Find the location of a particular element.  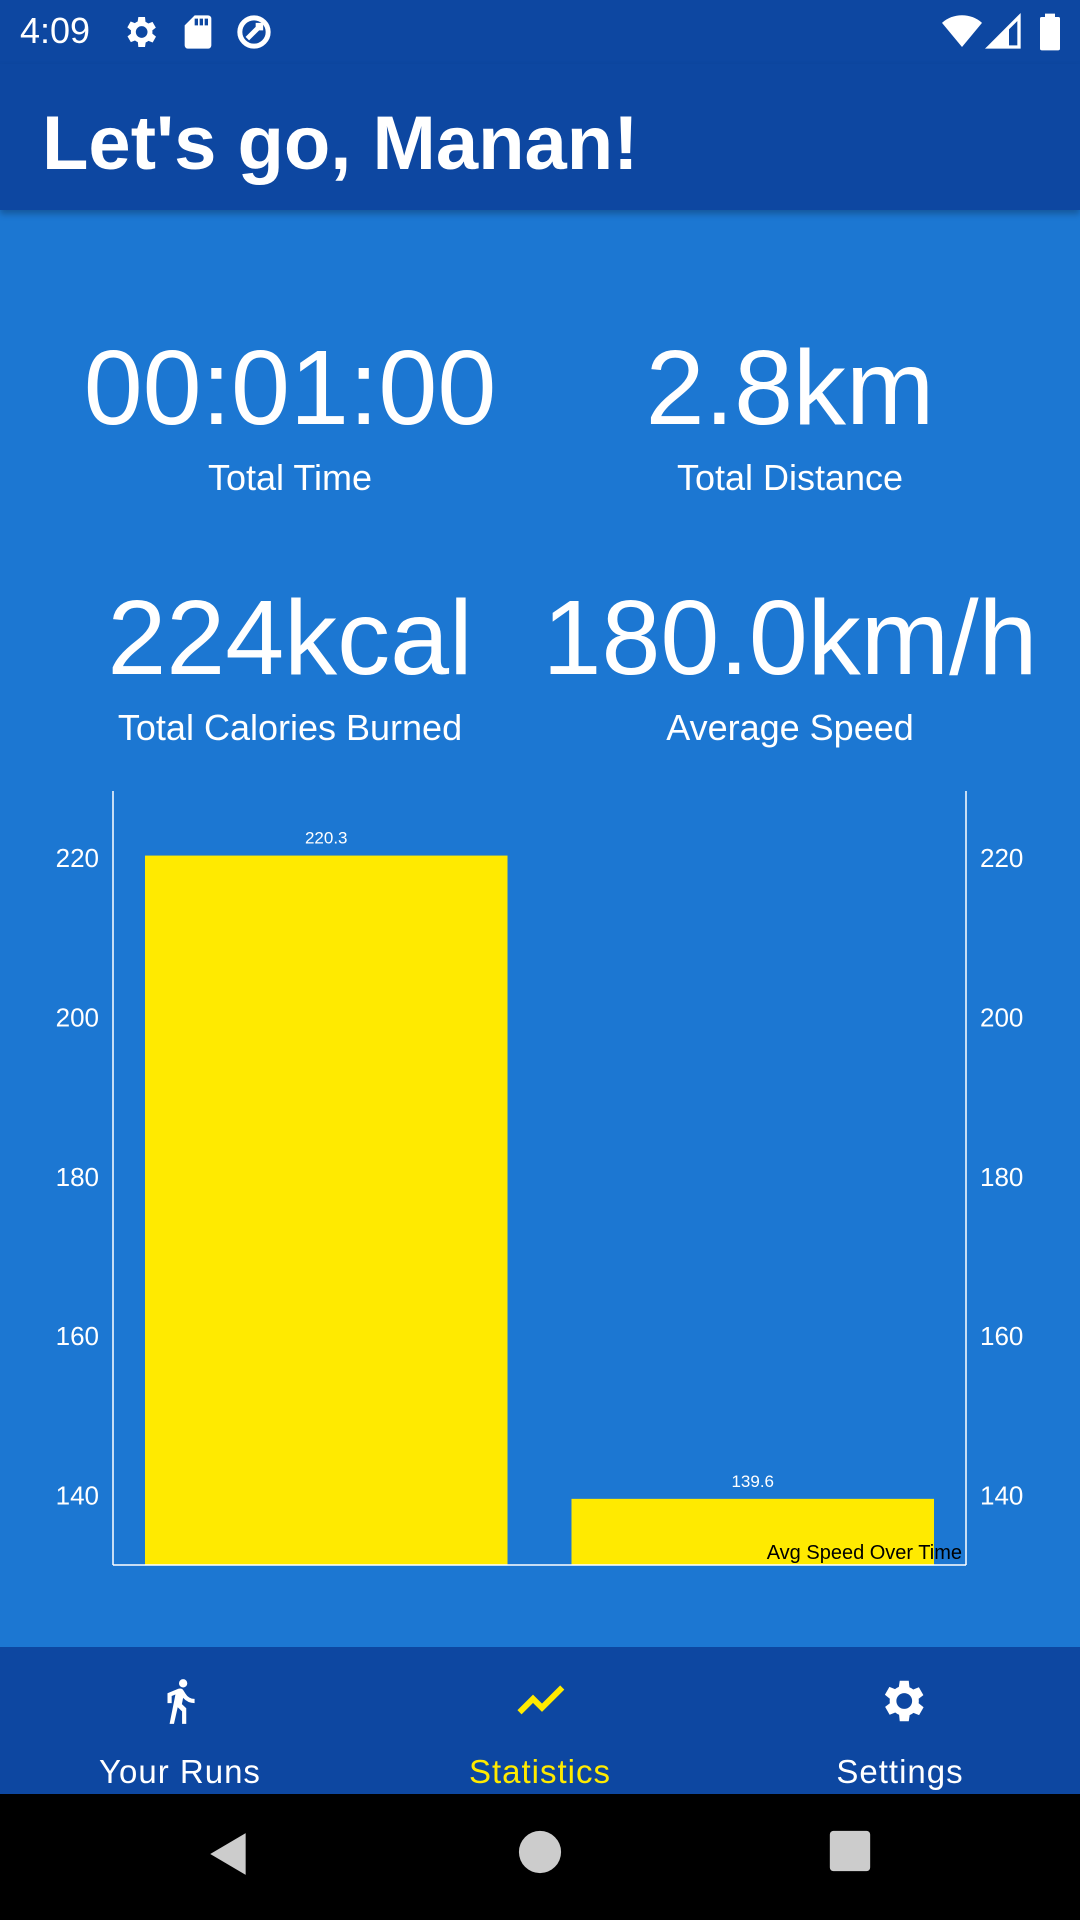

left-tick-label: 220 is located at coordinates (77, 858).